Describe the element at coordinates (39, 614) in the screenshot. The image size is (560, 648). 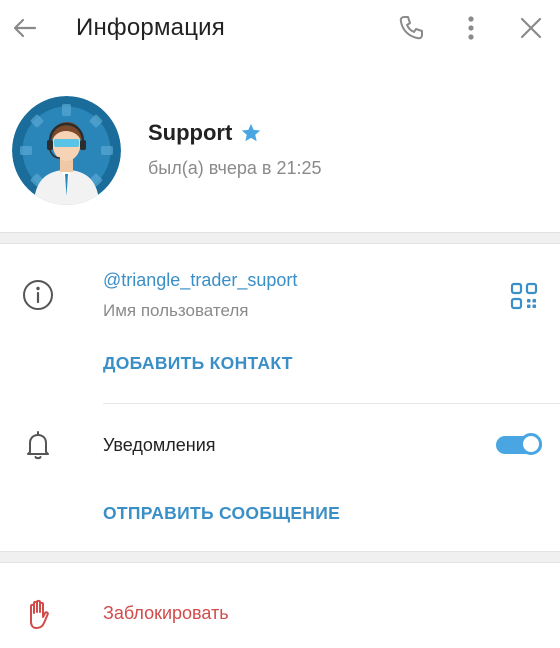
I see `hand-stop-icon` at that location.